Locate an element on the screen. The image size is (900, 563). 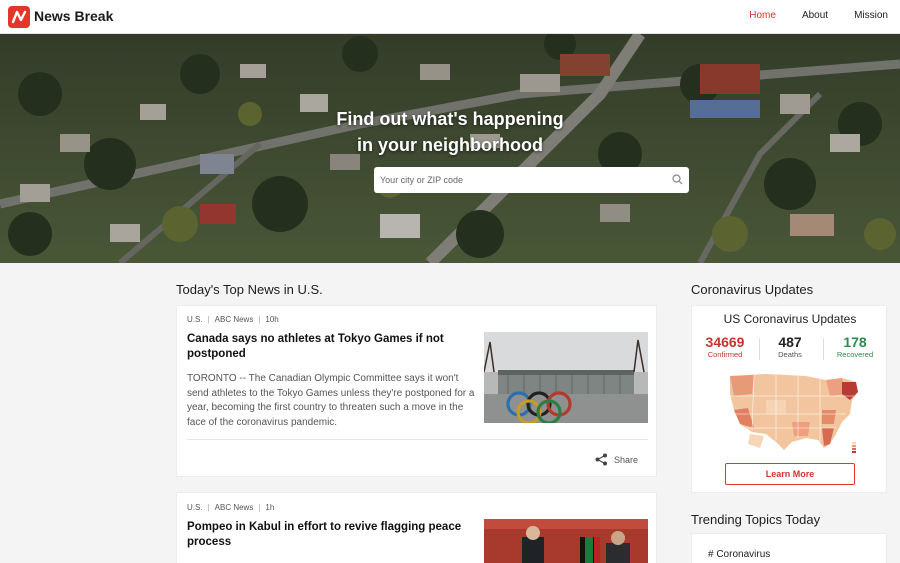
olympic-rings-photo is located at coordinates (566, 377).